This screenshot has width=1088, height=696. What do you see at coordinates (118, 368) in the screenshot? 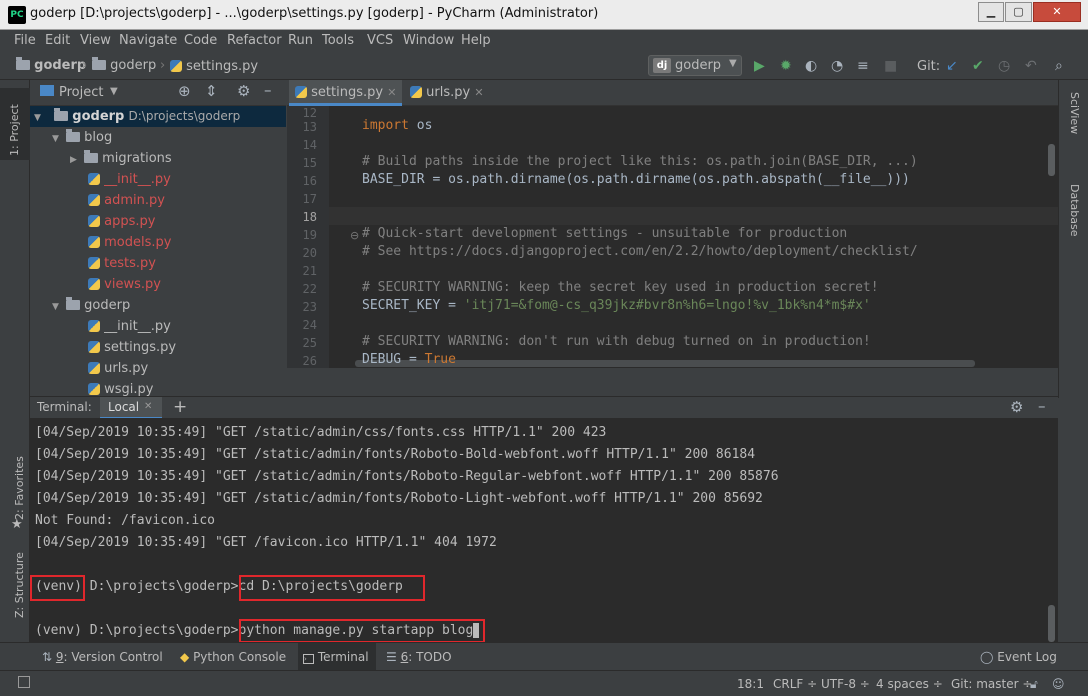
I see `tree-item-urls: urls.py` at bounding box center [118, 368].